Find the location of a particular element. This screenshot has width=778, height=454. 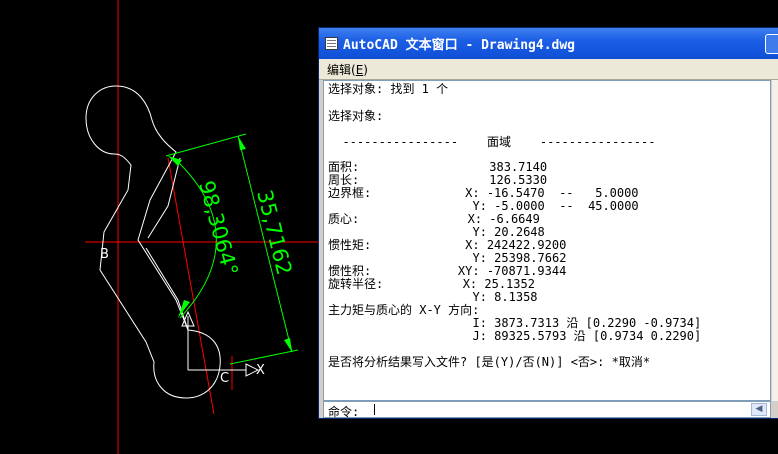

menu-bar: 编辑(E) is located at coordinates (548, 69).